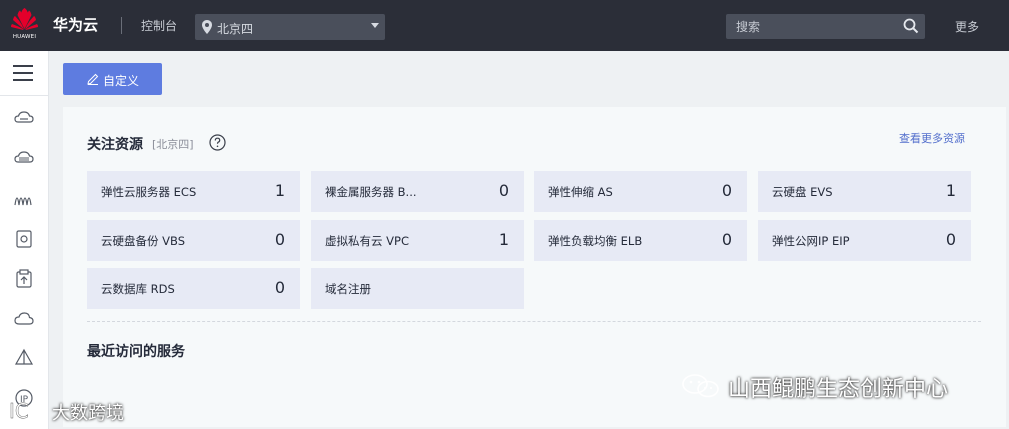 The height and width of the screenshot is (429, 1009). I want to click on resource-name: 云数据库 RDS, so click(138, 289).